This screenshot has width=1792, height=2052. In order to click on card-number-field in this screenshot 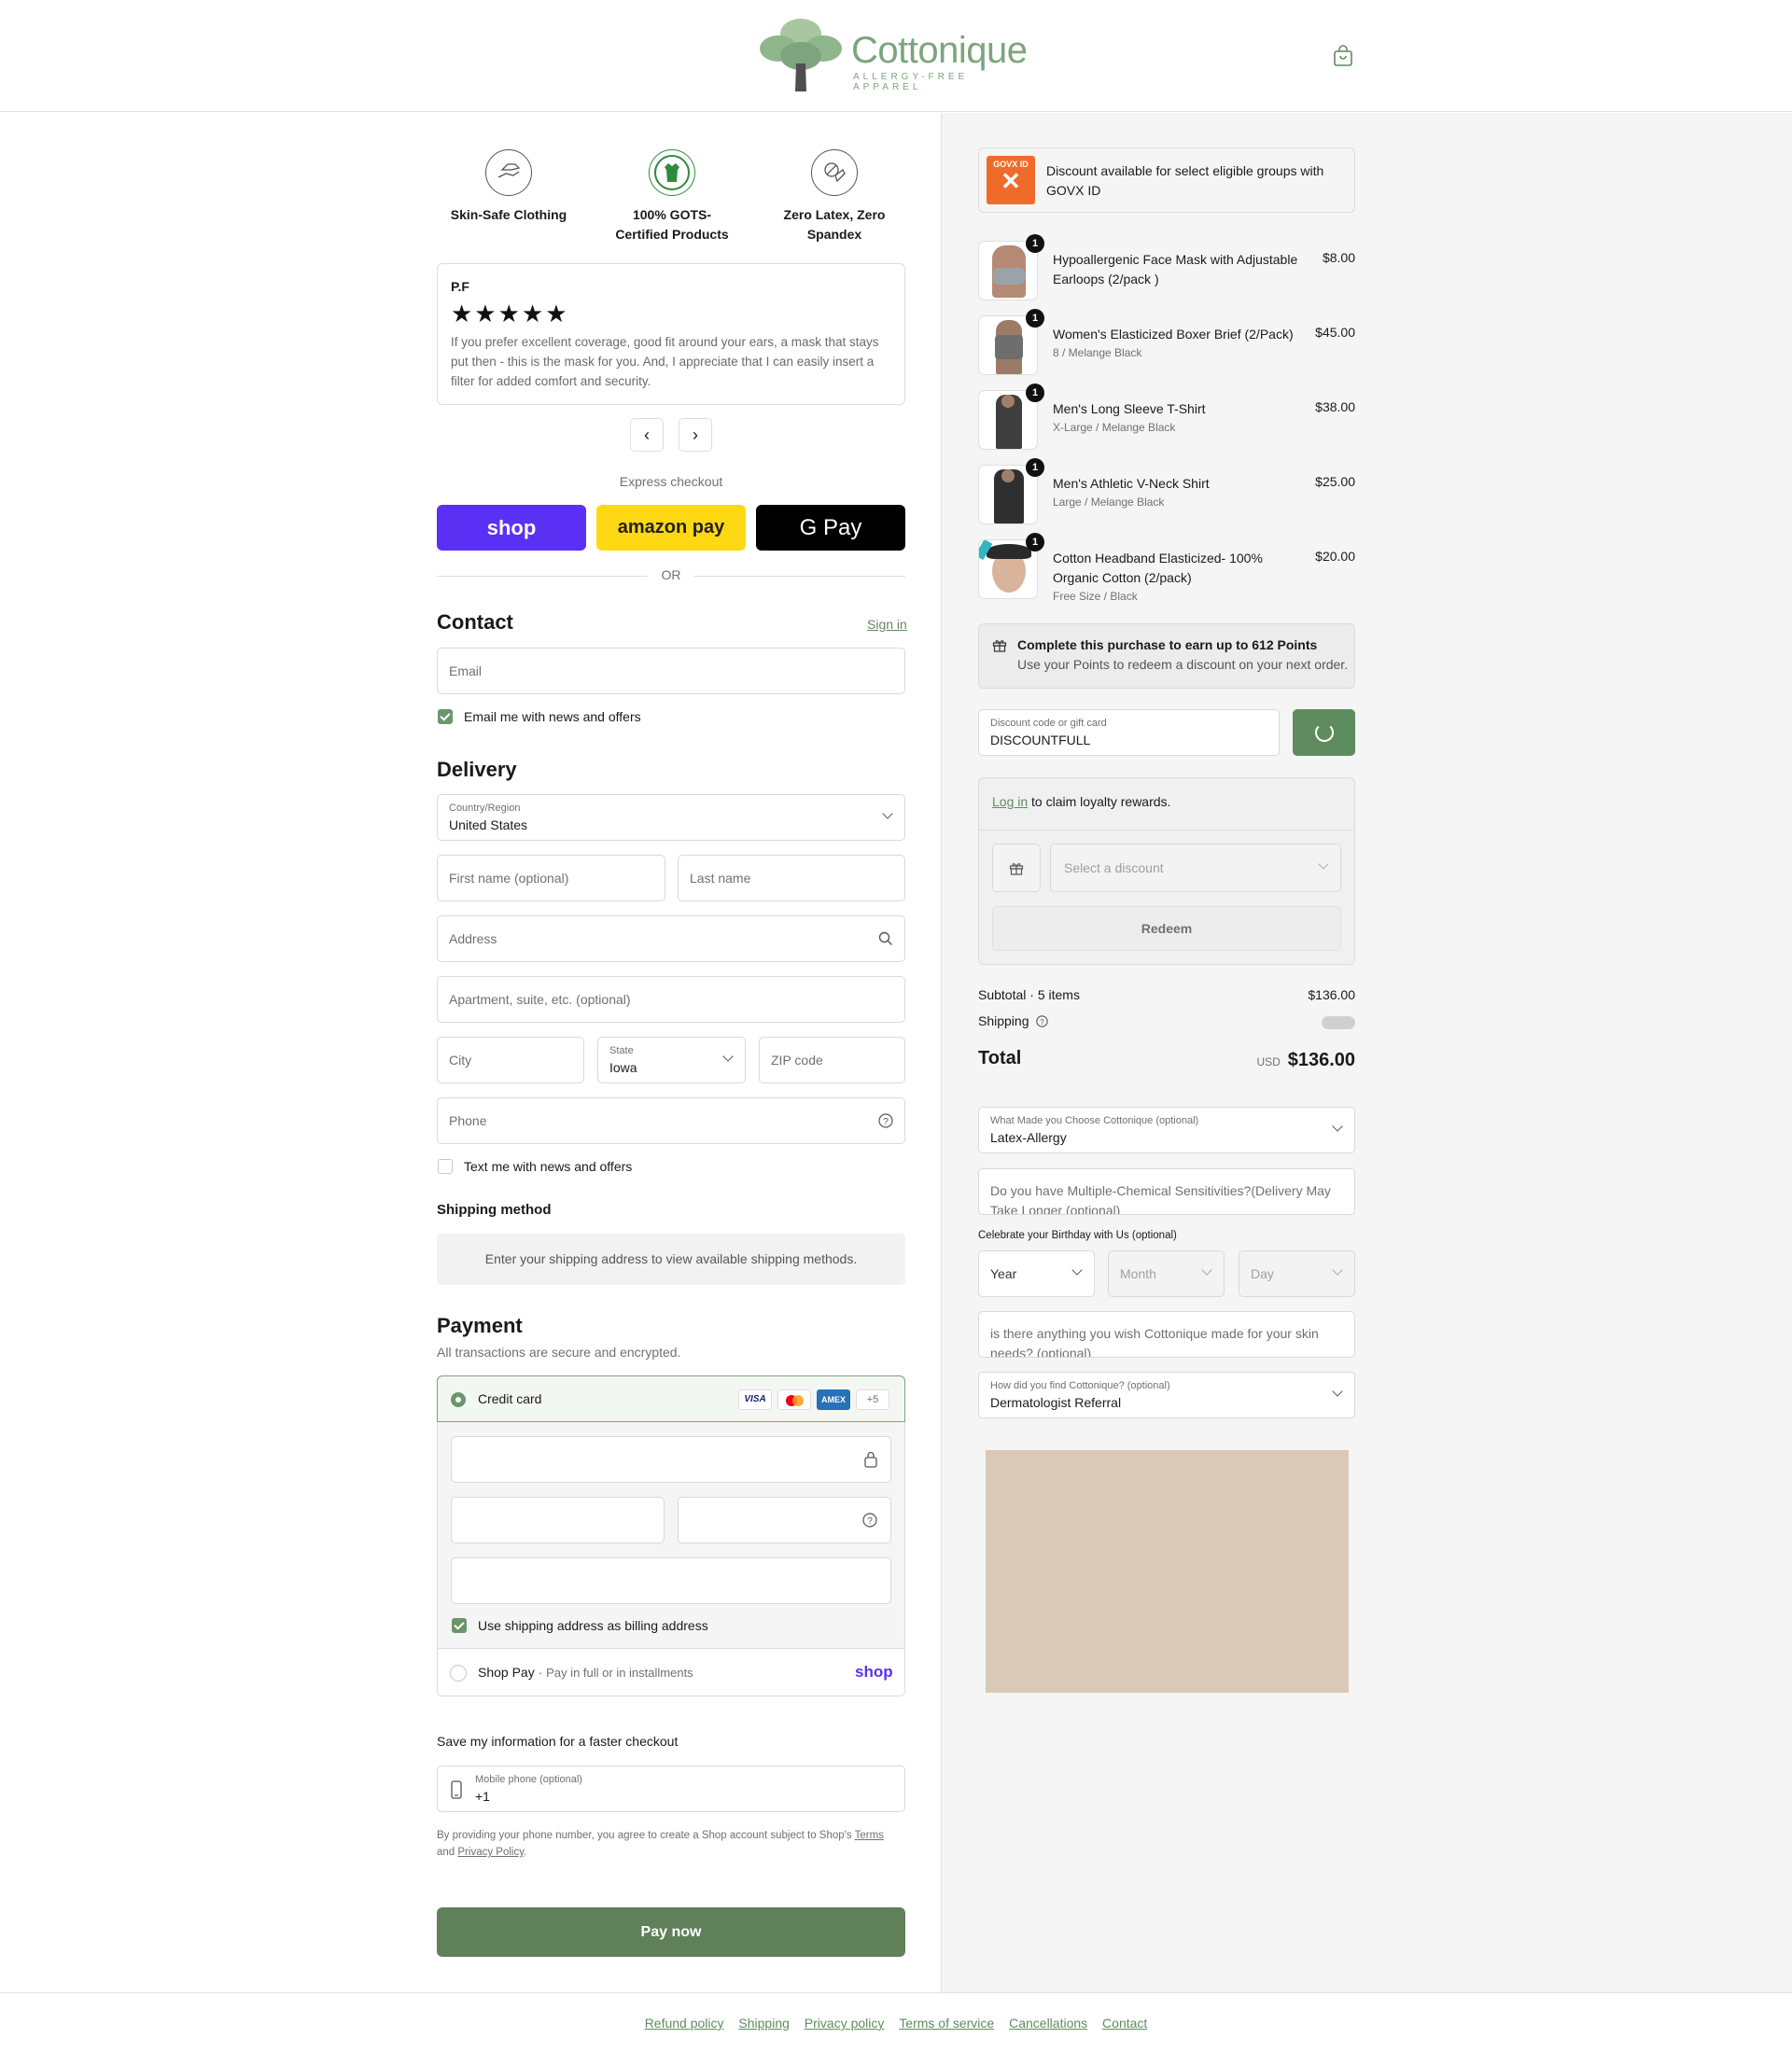, I will do `click(671, 1459)`.